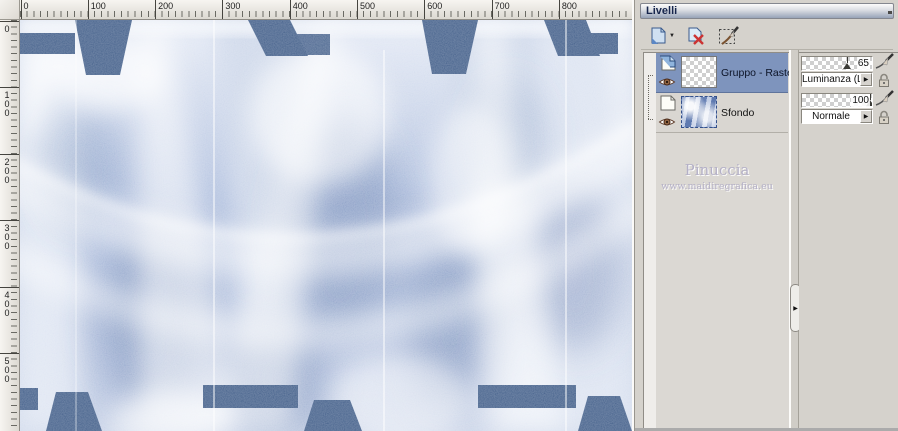 The width and height of the screenshot is (898, 431). What do you see at coordinates (699, 112) in the screenshot?
I see `layer-thumbnail-image` at bounding box center [699, 112].